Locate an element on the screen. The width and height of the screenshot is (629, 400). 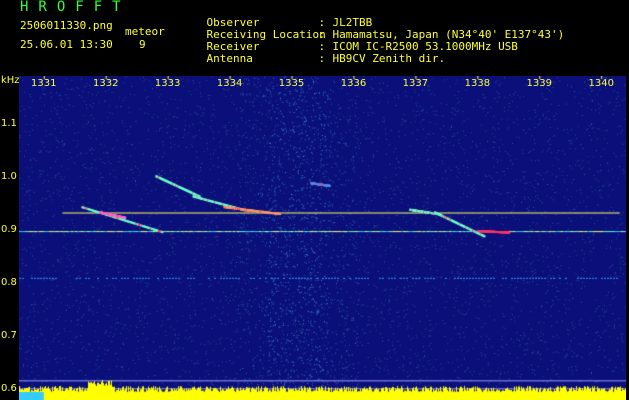
y-axis-unit: kHz is located at coordinates (10, 80).